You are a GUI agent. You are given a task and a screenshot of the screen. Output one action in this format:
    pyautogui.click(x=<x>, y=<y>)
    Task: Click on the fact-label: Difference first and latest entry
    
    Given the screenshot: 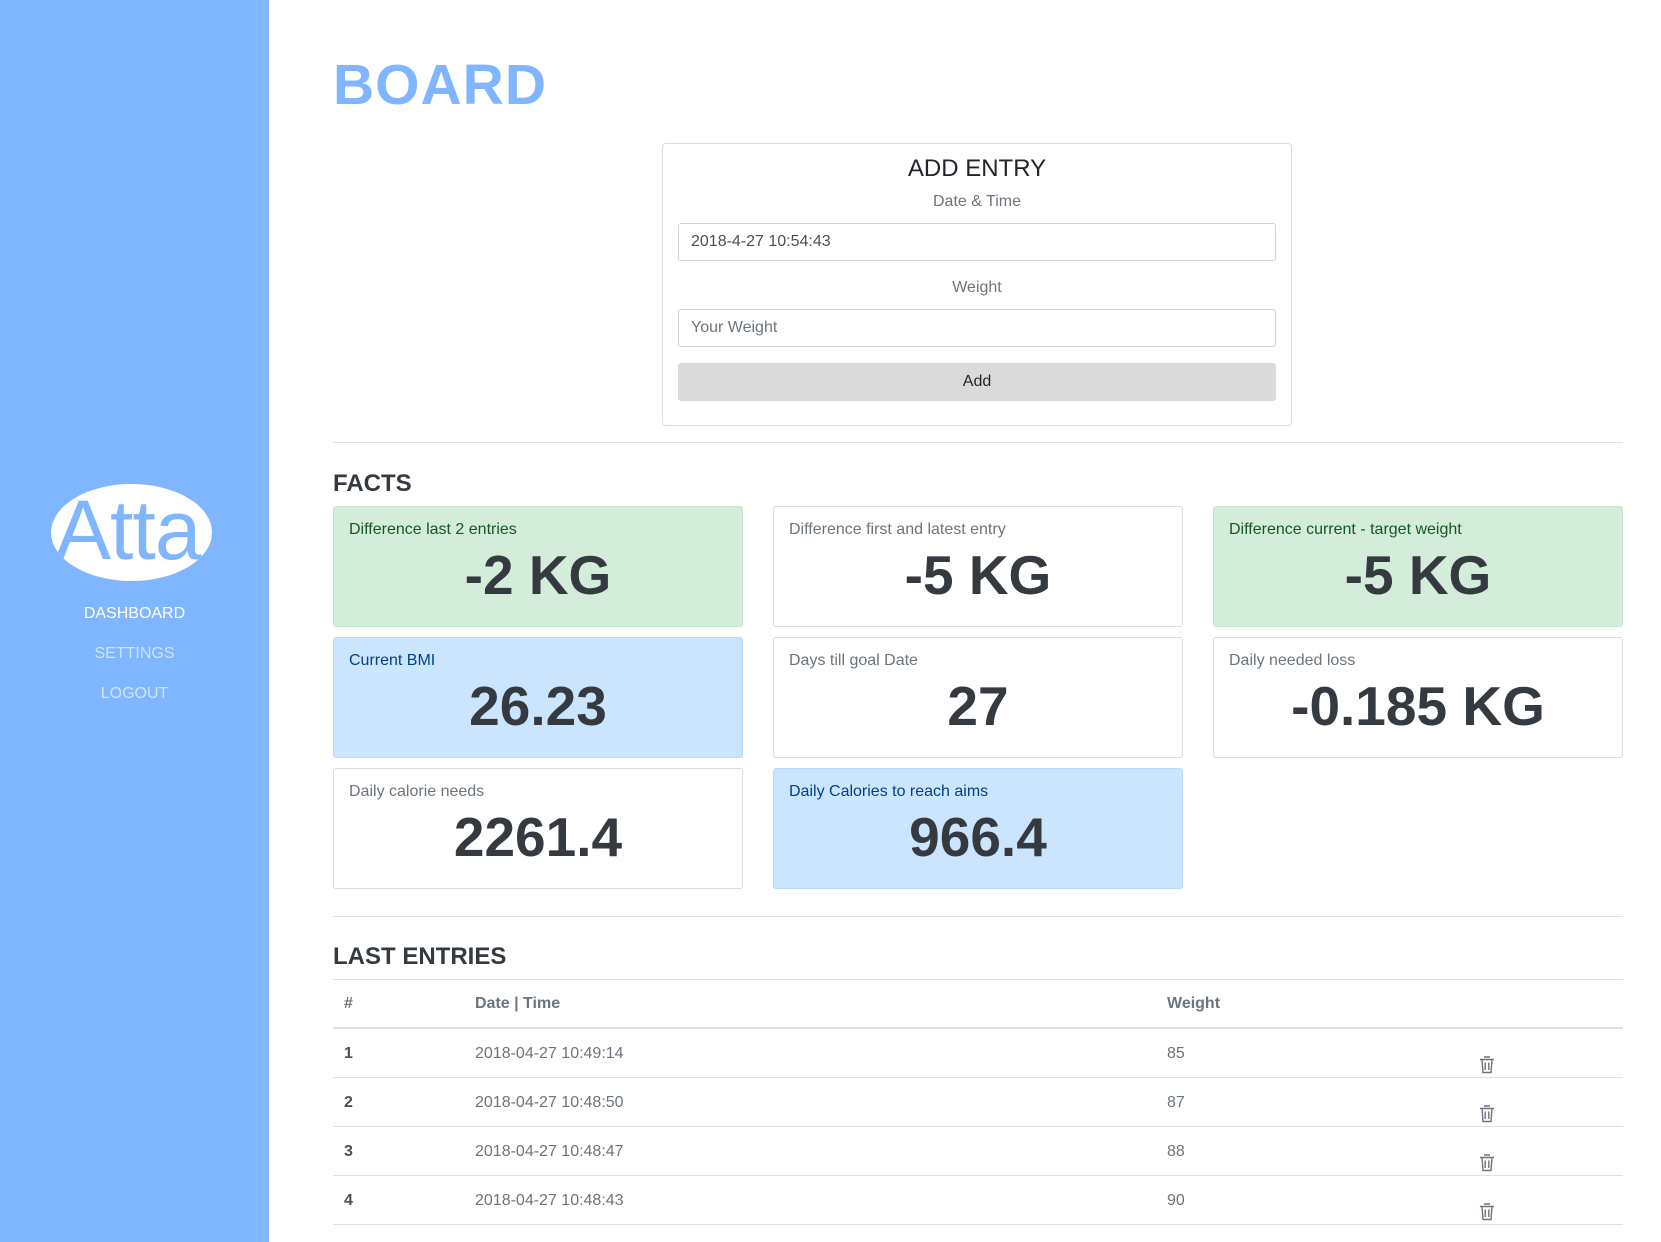 What is the action you would take?
    pyautogui.click(x=897, y=529)
    